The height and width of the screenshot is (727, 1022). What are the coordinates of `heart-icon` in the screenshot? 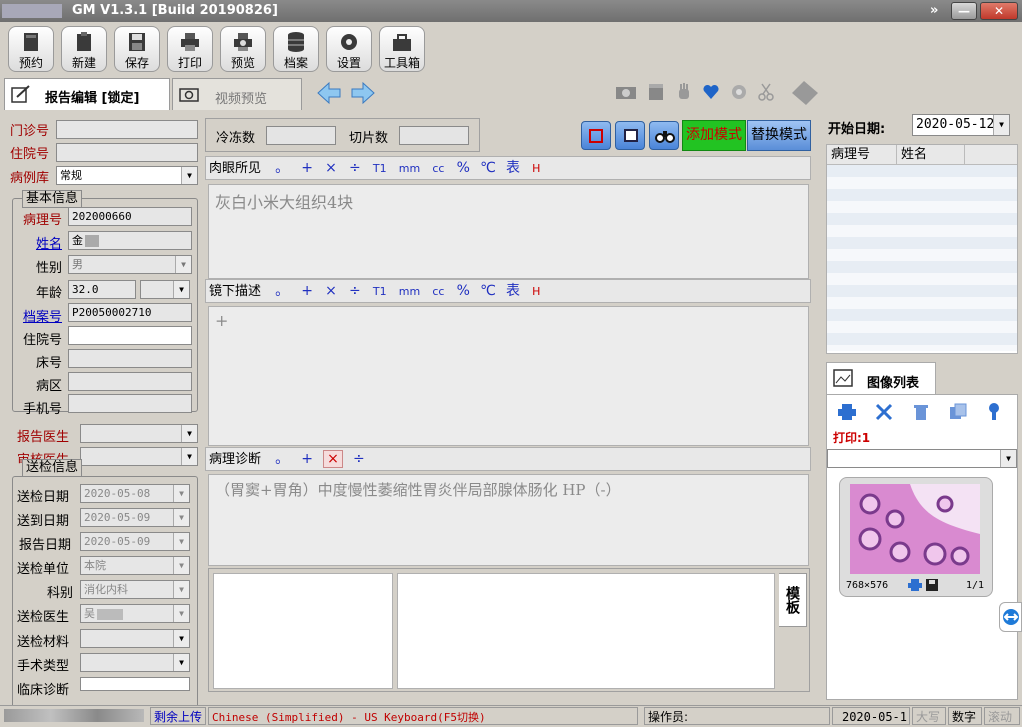 It's located at (711, 92).